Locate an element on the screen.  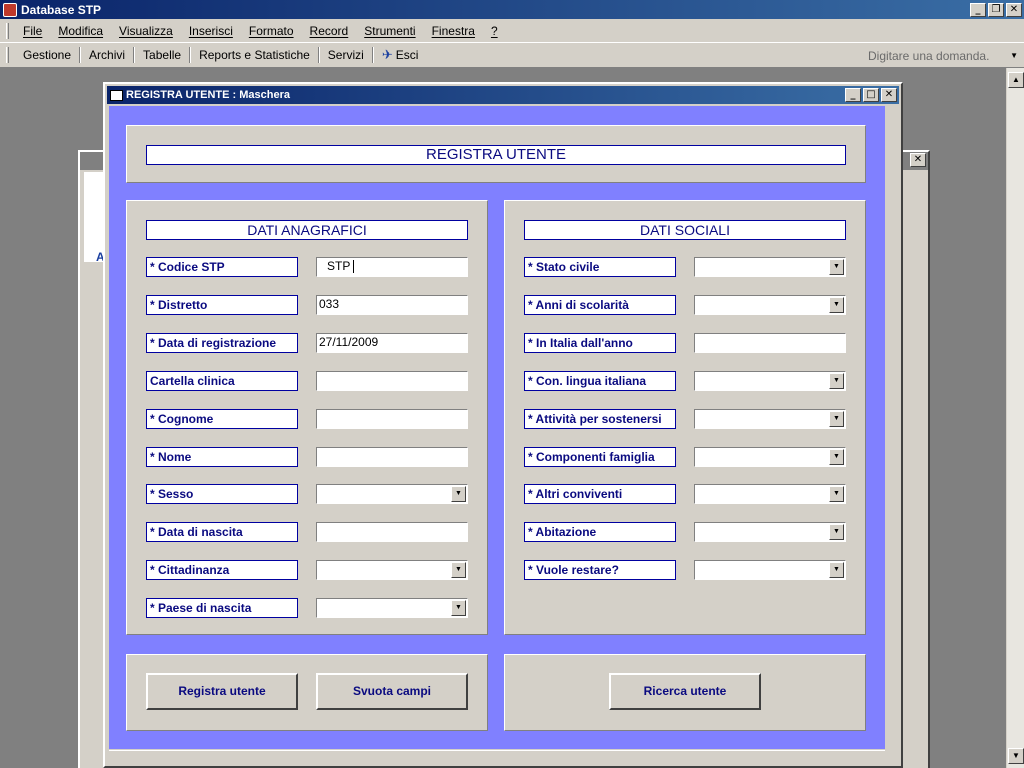
combo-stato-civile: ▼ is located at coordinates (770, 267).